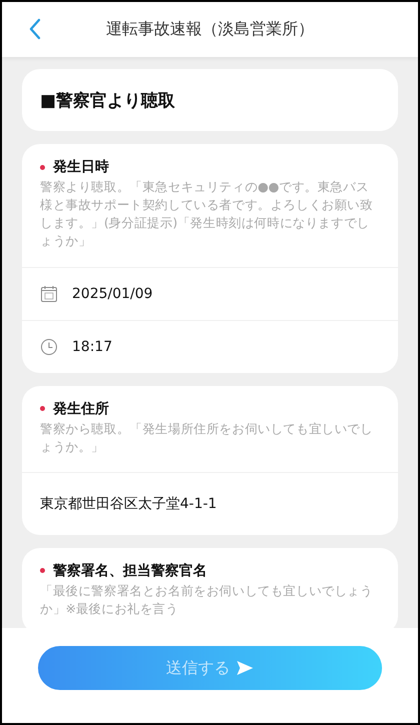 This screenshot has width=420, height=725. What do you see at coordinates (207, 600) in the screenshot?
I see `field-hint: 「最後に警察署名とお名前をお伺いしても宜しいでしょうか」※最後にお礼を言う` at bounding box center [207, 600].